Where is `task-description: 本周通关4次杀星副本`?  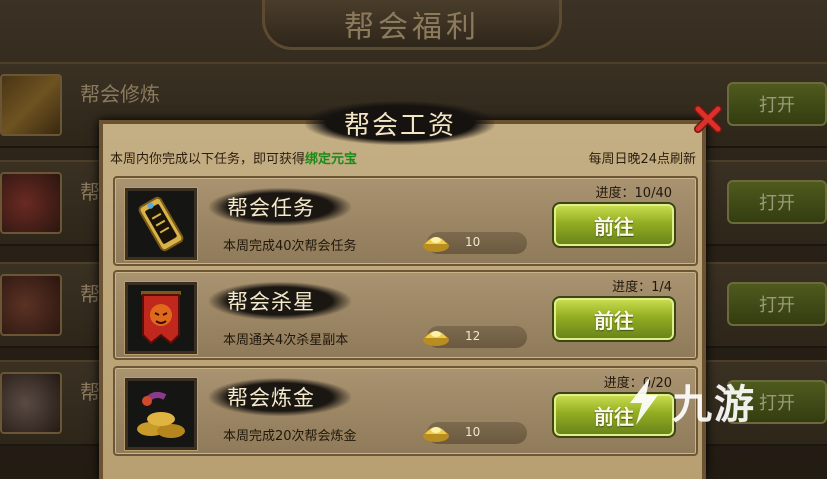 task-description: 本周通关4次杀星副本 is located at coordinates (286, 340).